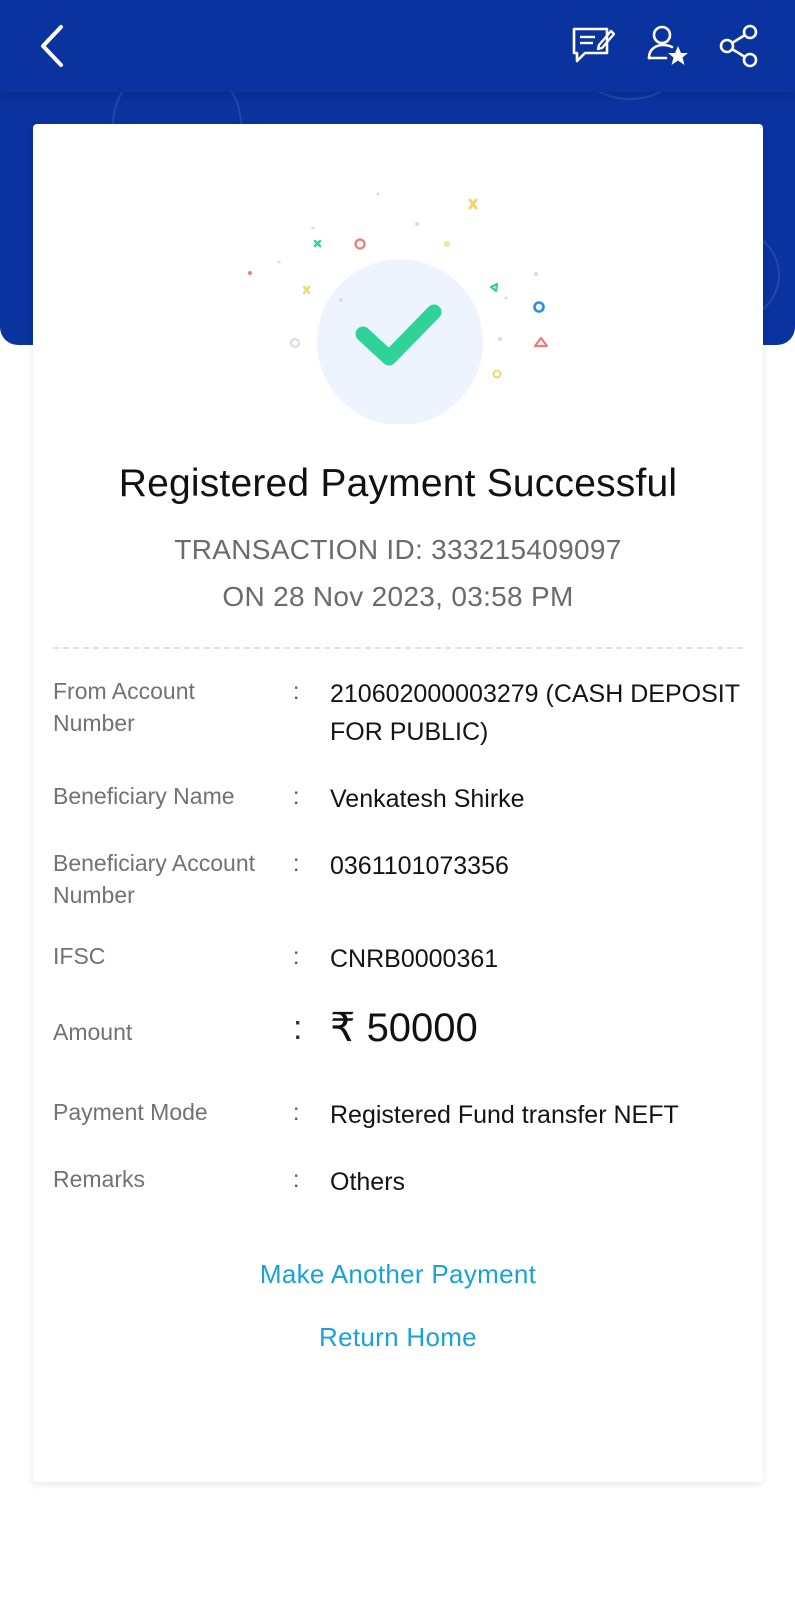 The width and height of the screenshot is (795, 1600). I want to click on detail-label: From Account Number, so click(124, 707).